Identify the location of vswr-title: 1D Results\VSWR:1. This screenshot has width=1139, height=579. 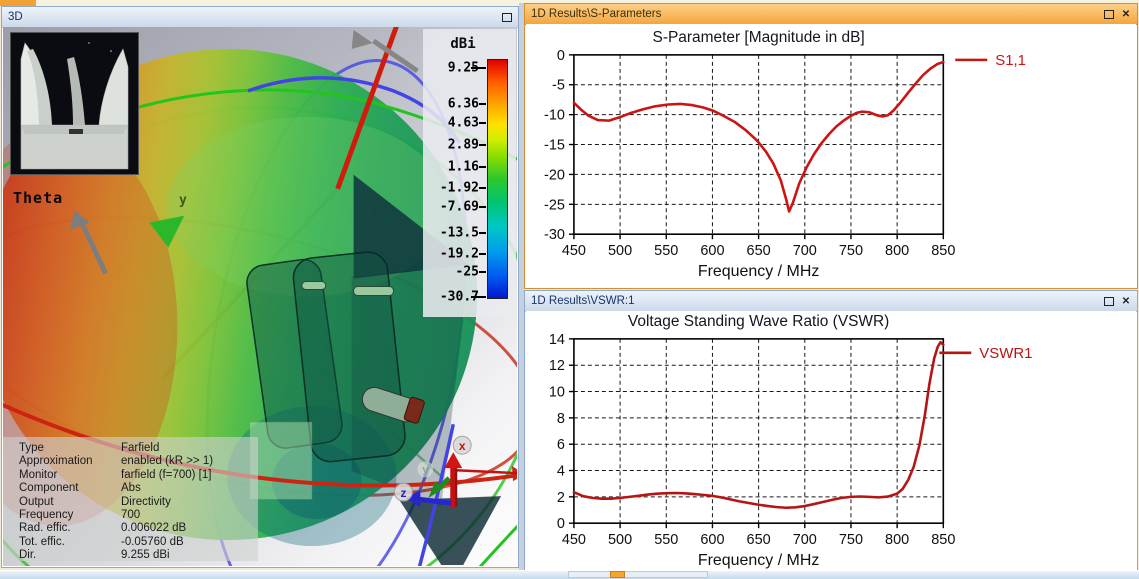
(583, 301).